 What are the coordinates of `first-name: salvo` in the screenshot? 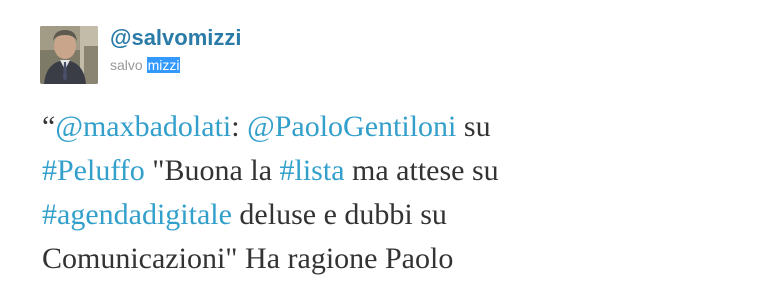 It's located at (126, 65).